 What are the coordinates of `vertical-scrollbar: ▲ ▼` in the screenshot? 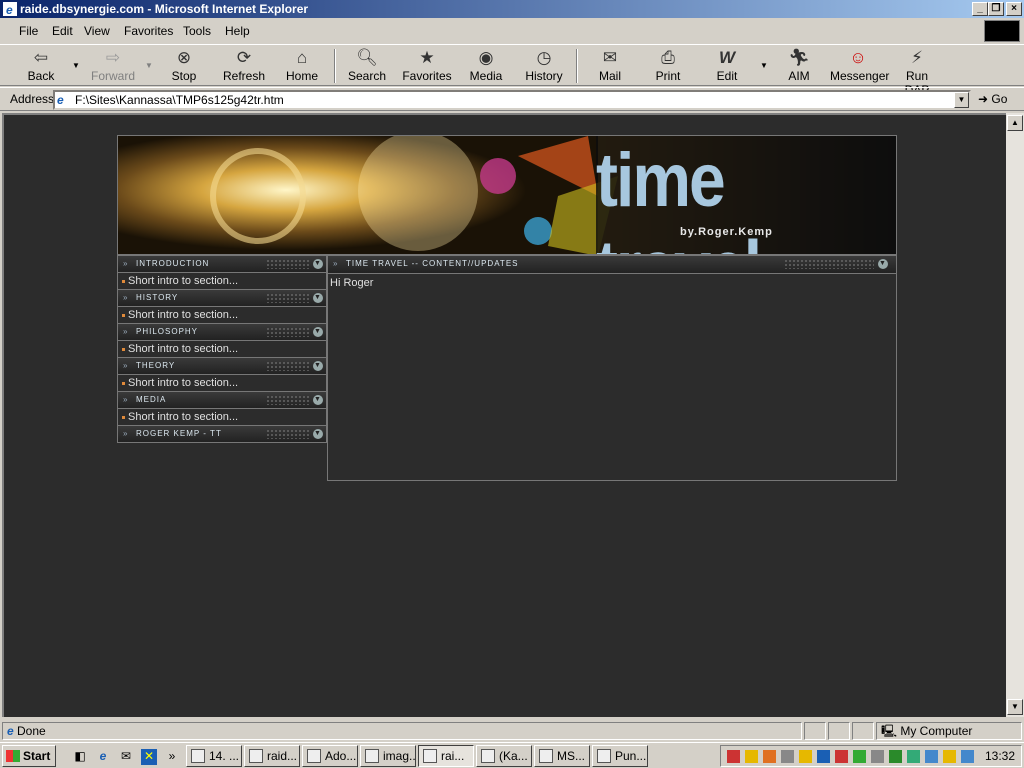 It's located at (1015, 415).